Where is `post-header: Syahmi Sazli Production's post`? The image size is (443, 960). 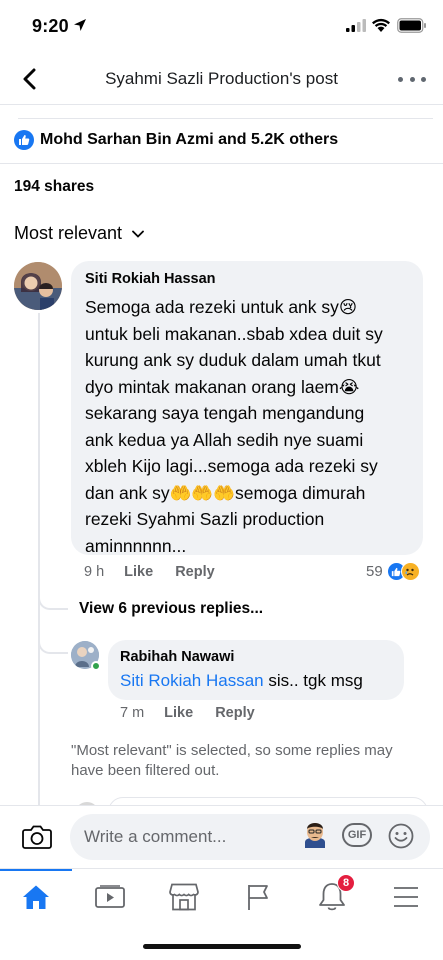 post-header: Syahmi Sazli Production's post is located at coordinates (221, 79).